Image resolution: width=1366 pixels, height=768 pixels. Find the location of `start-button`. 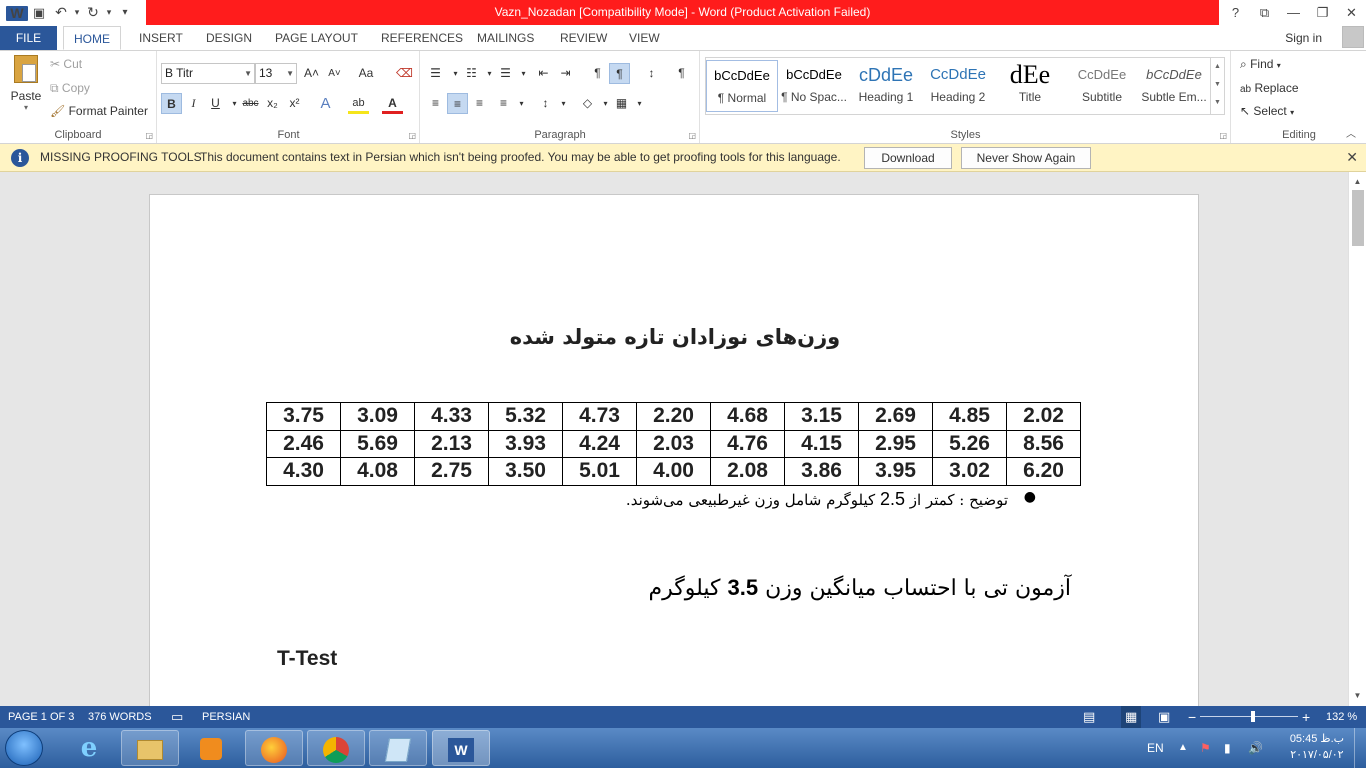

start-button is located at coordinates (24, 748).